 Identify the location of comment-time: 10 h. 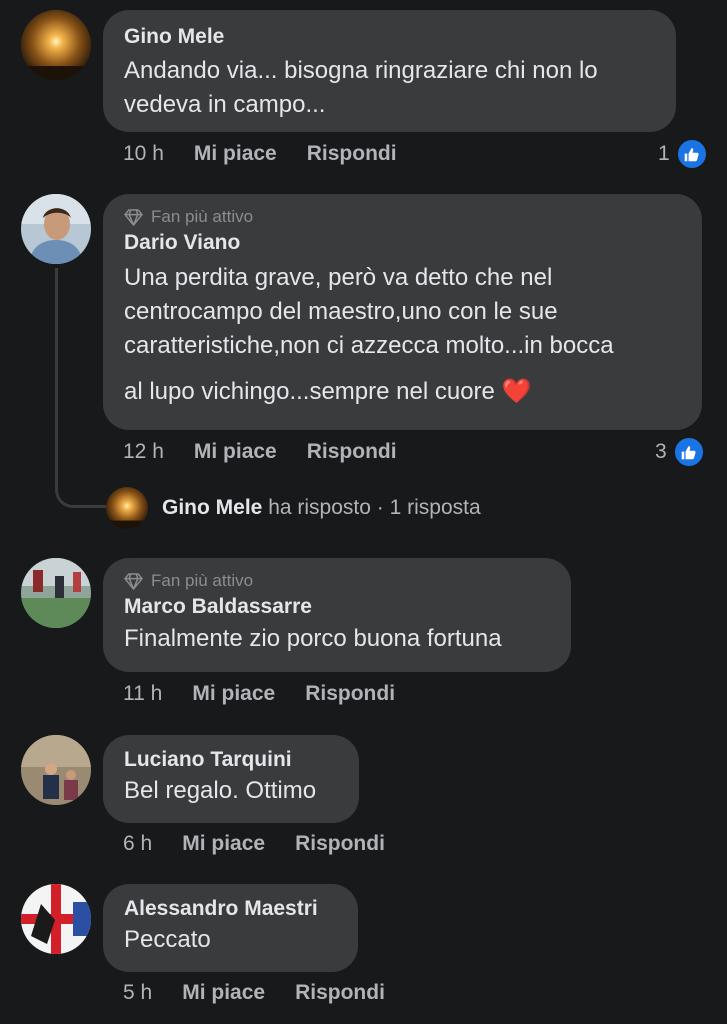
(143, 154).